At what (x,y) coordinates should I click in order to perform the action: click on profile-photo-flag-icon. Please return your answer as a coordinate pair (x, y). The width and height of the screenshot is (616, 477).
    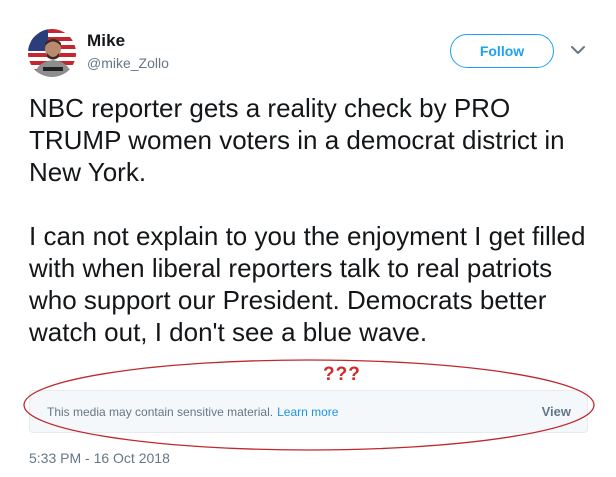
    Looking at the image, I should click on (52, 53).